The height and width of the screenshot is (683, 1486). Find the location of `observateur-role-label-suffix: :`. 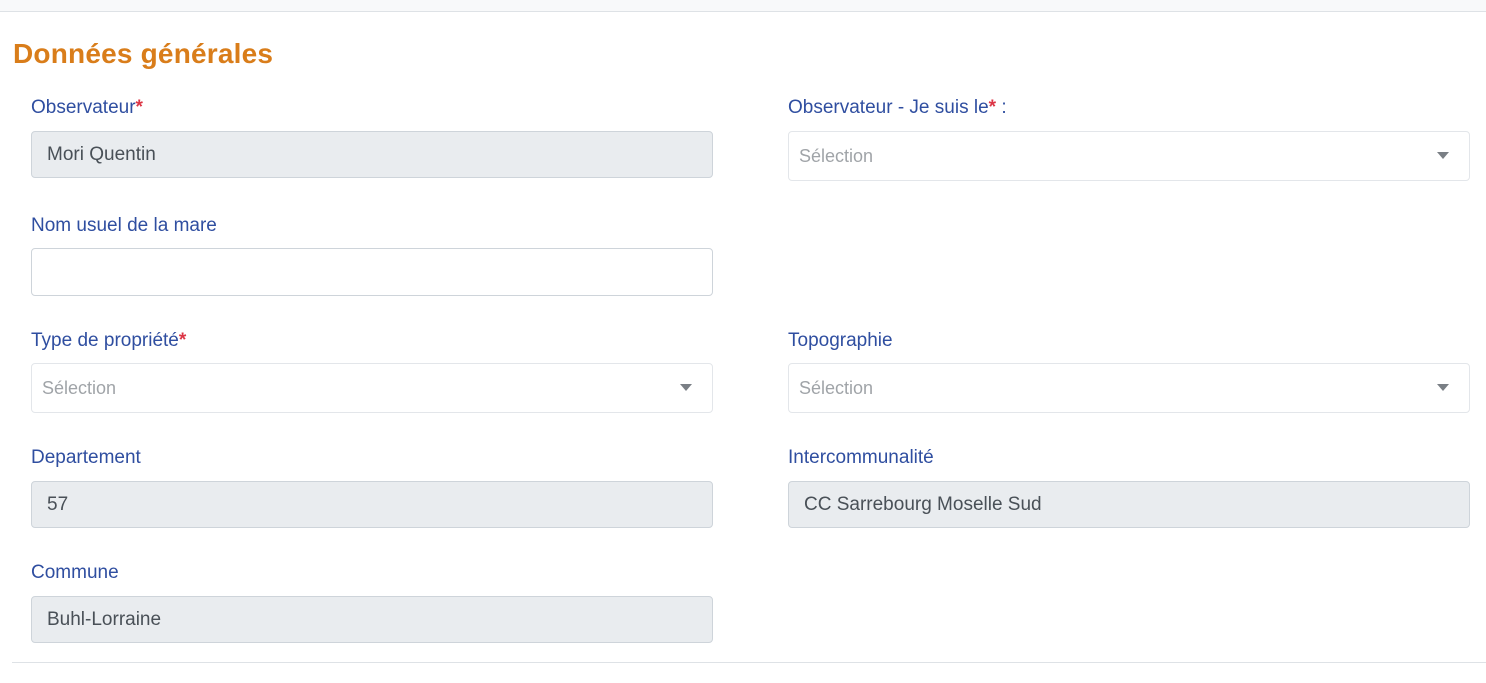

observateur-role-label-suffix: : is located at coordinates (1001, 107).